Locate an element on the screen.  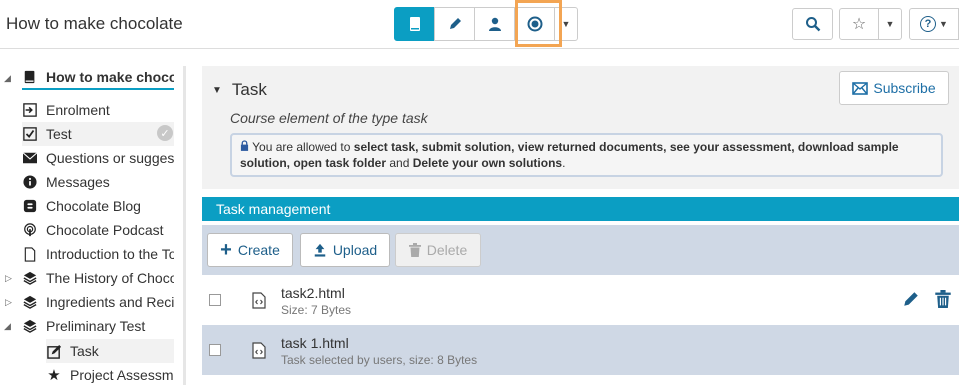
file-name: task2.html is located at coordinates (313, 293).